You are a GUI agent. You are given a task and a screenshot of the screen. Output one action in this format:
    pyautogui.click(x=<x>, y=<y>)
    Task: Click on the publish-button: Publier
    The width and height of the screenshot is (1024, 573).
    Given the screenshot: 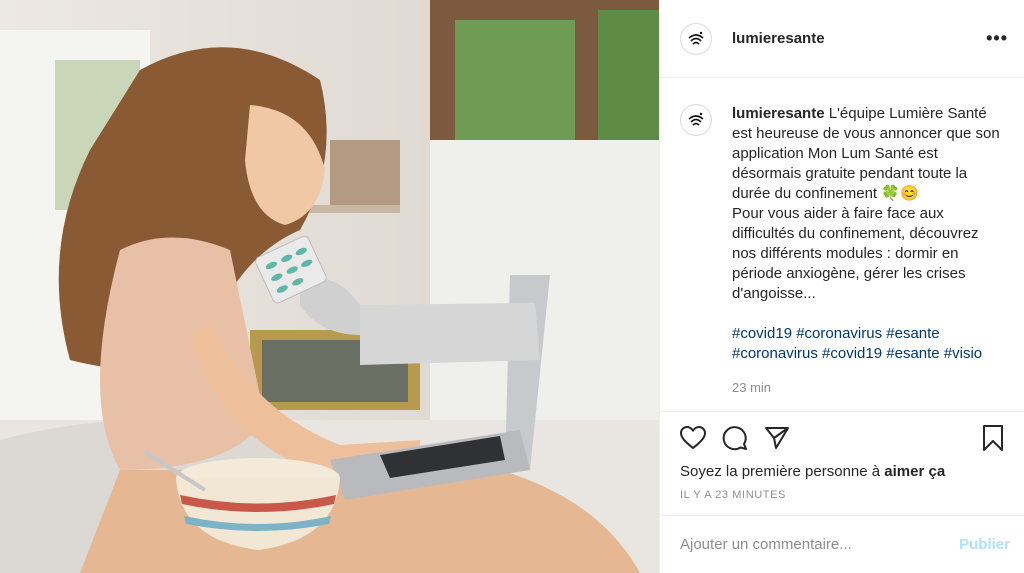 What is the action you would take?
    pyautogui.click(x=984, y=544)
    